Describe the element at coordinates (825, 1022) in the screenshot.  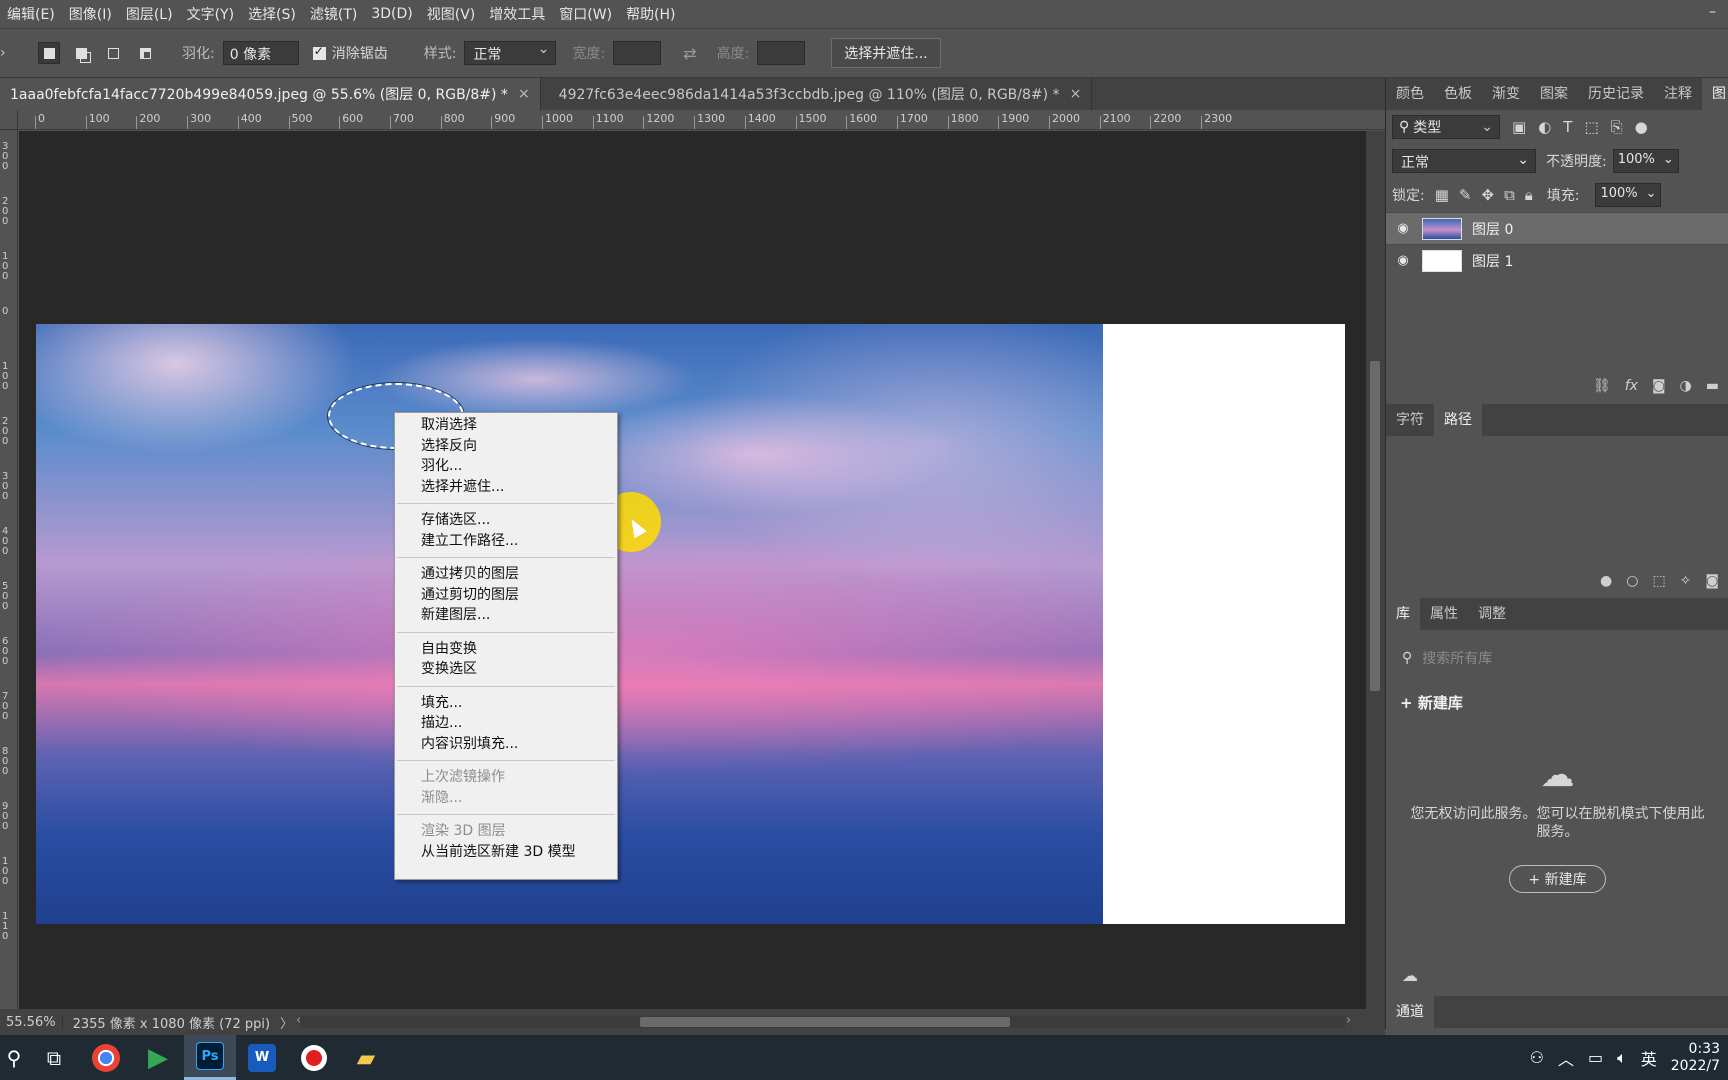
I see `horizontal-scroll-thumb` at that location.